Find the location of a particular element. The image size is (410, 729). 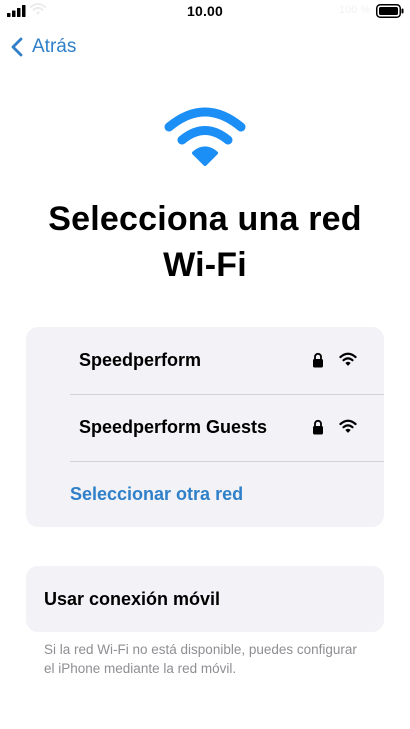

network-name: Speedperform Guests is located at coordinates (173, 427).